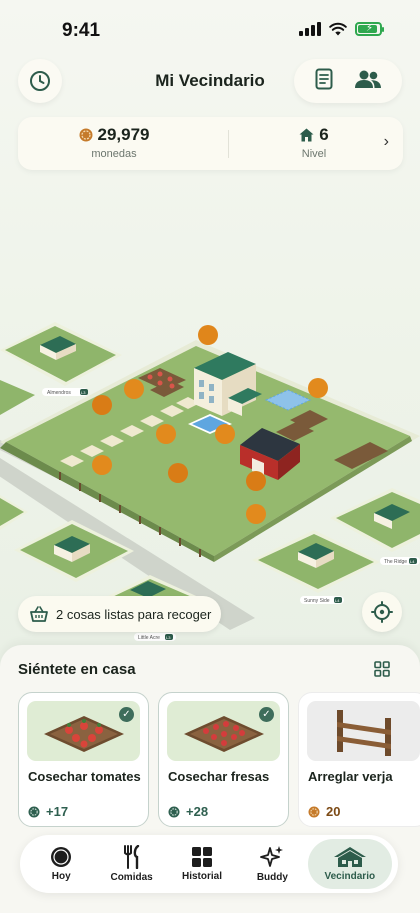  I want to click on strawberry-plot-image: ✓, so click(223, 731).